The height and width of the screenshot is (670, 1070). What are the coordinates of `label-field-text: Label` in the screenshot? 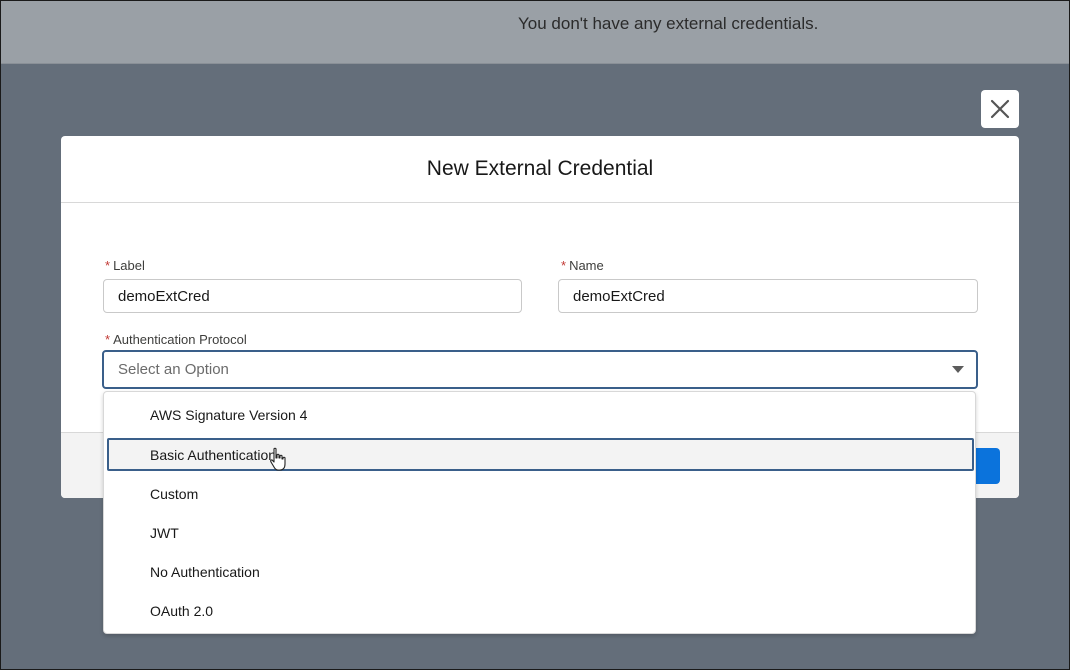 It's located at (129, 265).